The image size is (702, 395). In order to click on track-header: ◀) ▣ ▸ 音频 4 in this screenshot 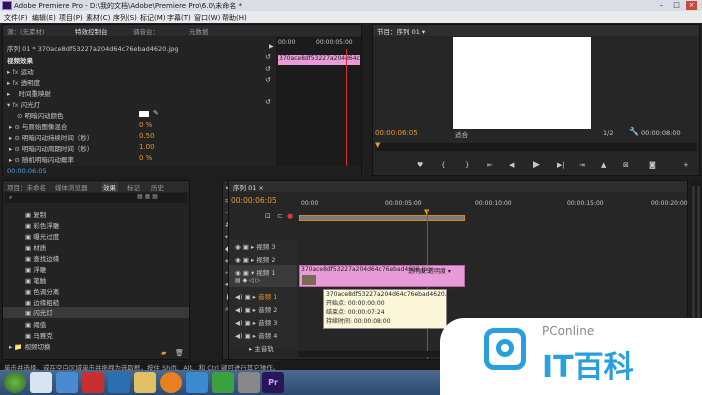, I will do `click(269, 335)`.